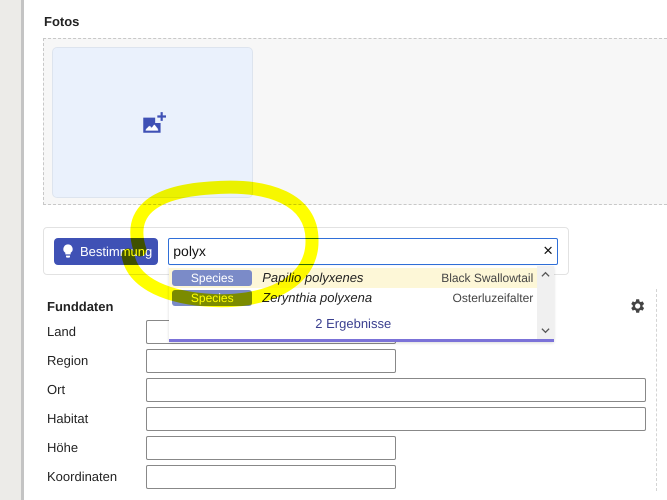 Image resolution: width=667 pixels, height=500 pixels. I want to click on field-label: Land, so click(62, 331).